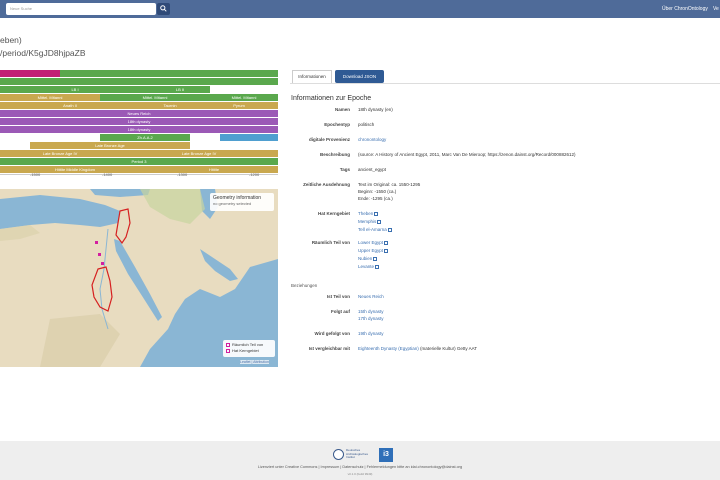 Image resolution: width=720 pixels, height=480 pixels. I want to click on geometry-info-subtitle: no geometry selected, so click(232, 203).